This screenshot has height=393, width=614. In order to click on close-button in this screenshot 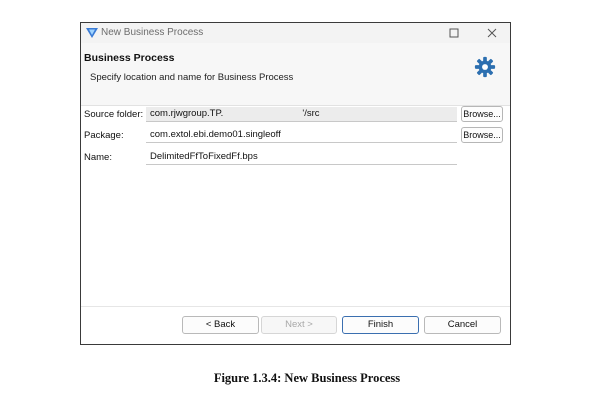, I will do `click(492, 33)`.